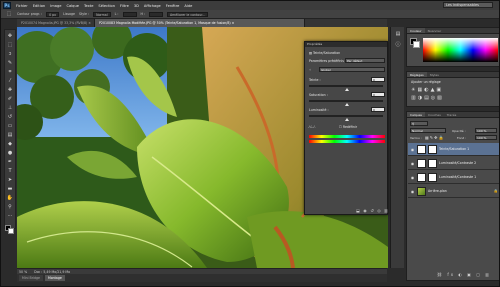  Describe the element at coordinates (457, 177) in the screenshot. I see `layer-name: Luminosité/Contraste 1` at that location.